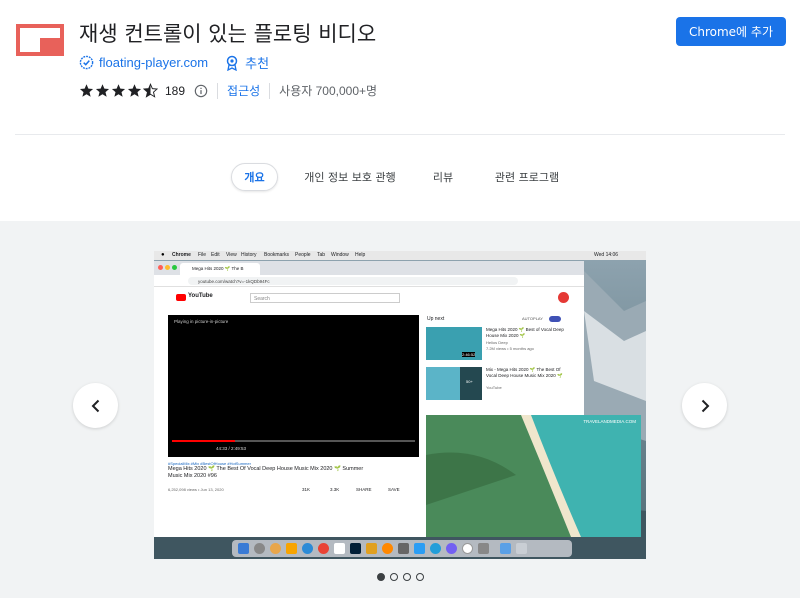  Describe the element at coordinates (40, 40) in the screenshot. I see `extension-logo-icon` at that location.